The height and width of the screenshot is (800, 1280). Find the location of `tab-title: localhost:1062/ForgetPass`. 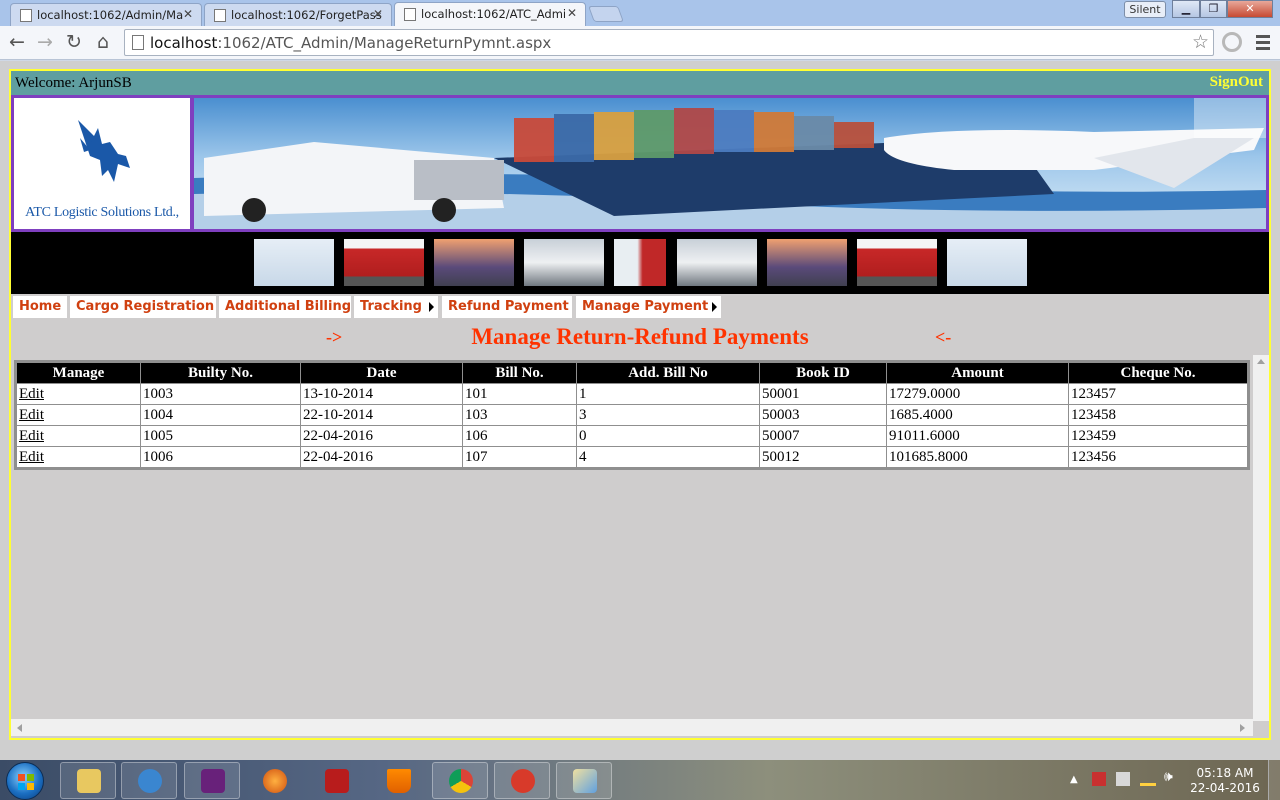

tab-title: localhost:1062/ForgetPass is located at coordinates (306, 15).